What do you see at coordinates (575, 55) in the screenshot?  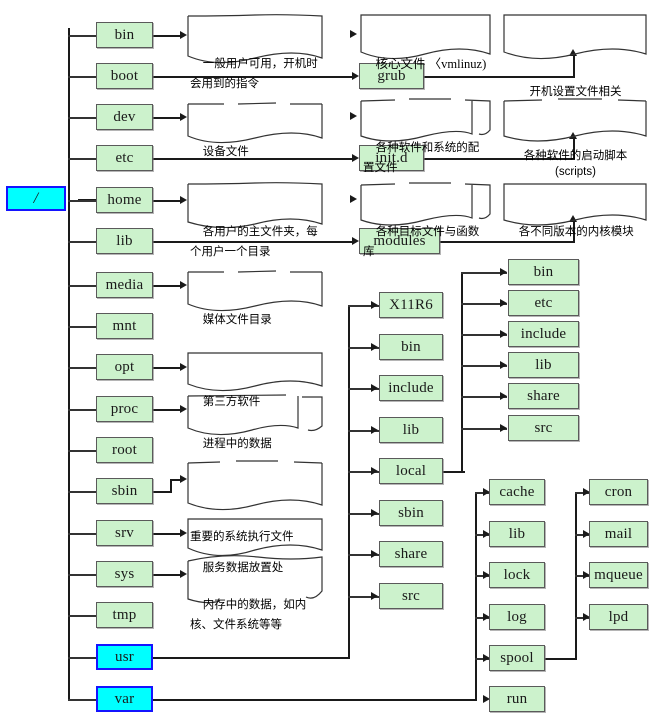 I see `note-bootcfg: 开机设置文件相关` at bounding box center [575, 55].